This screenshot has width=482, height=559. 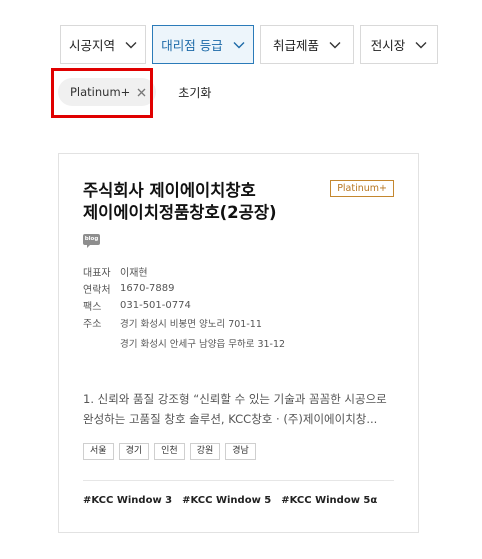 I want to click on filter-bar: 시공지역 대리점 등급 취급제품 전시장, so click(x=249, y=44).